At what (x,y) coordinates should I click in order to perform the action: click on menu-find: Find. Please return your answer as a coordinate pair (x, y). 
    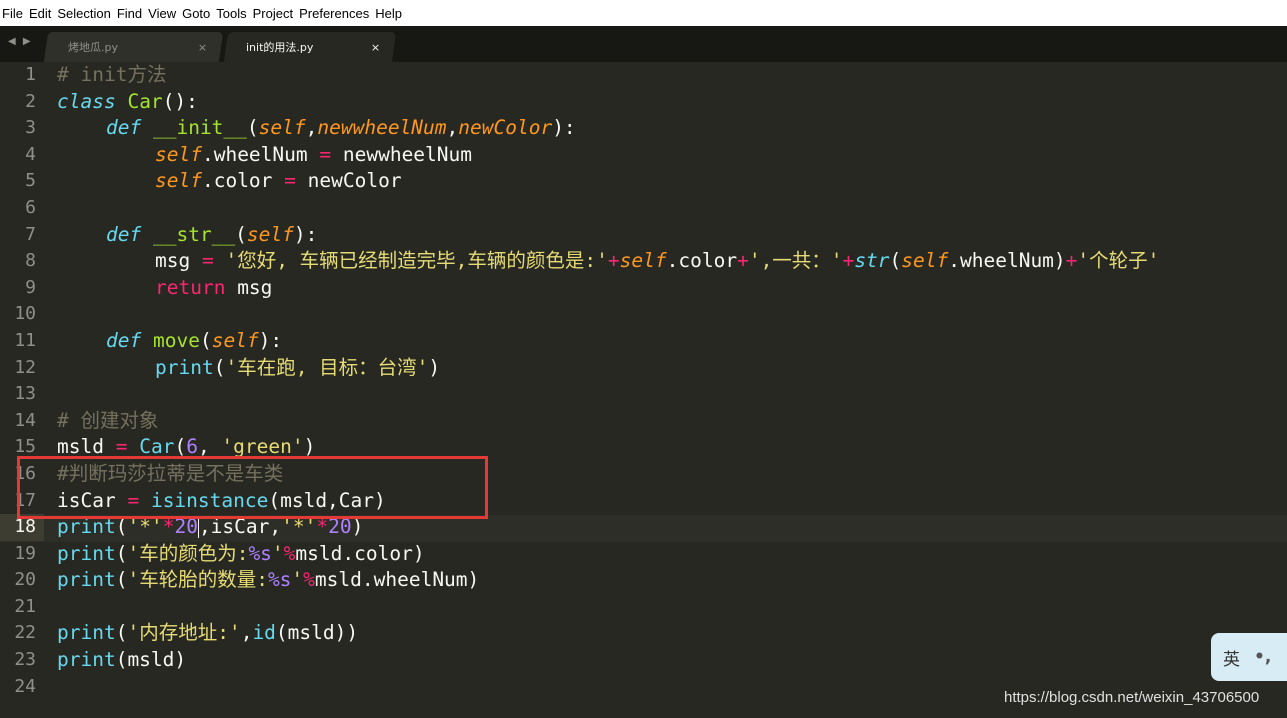
    Looking at the image, I should click on (129, 13).